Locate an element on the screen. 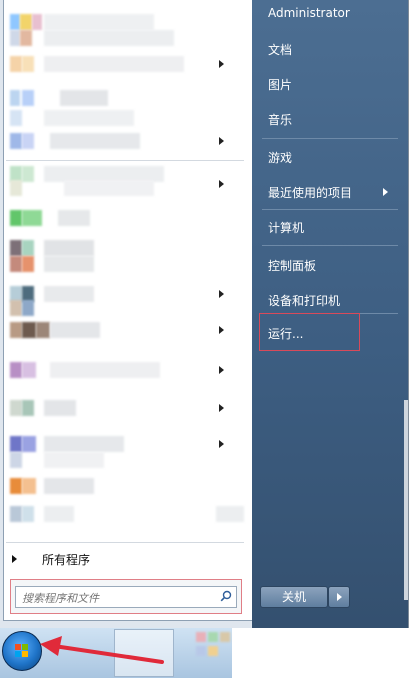 The image size is (411, 678). windows-logo-icon is located at coordinates (21, 650).